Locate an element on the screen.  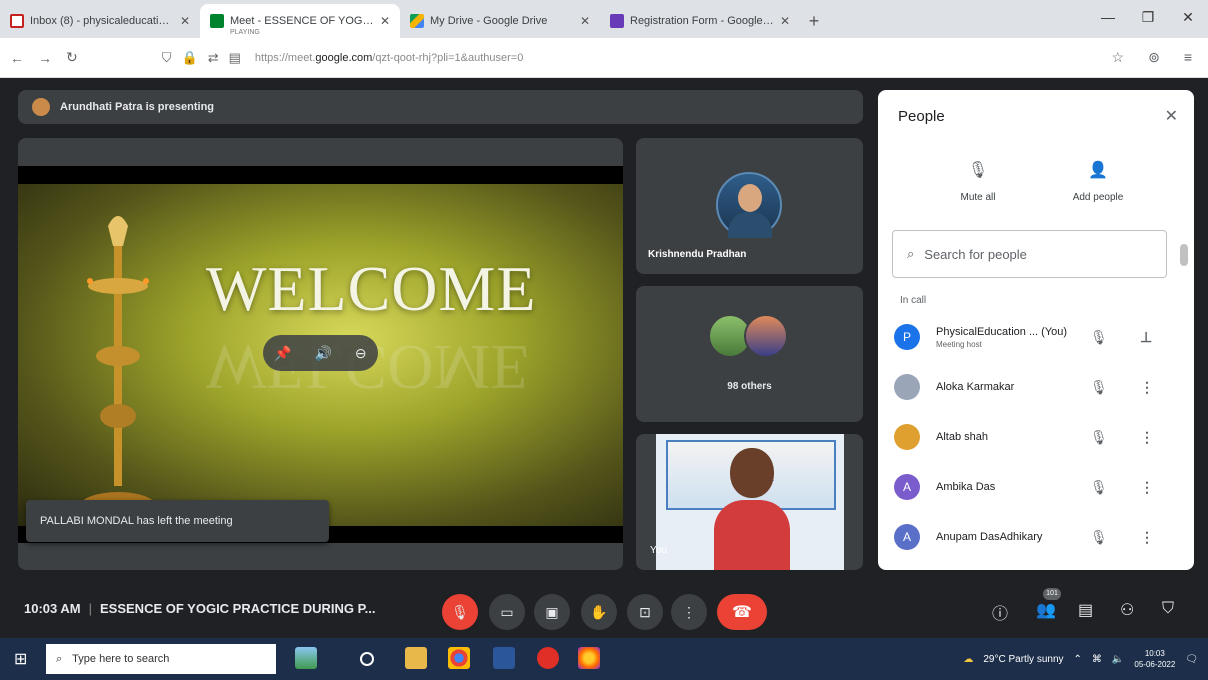
avatar is located at coordinates (907, 387).